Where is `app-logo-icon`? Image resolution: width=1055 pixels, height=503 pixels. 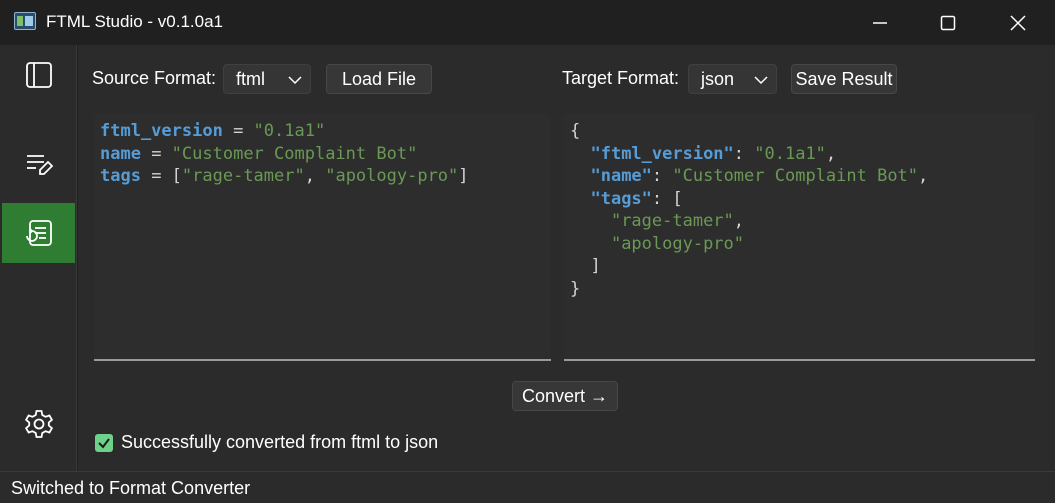 app-logo-icon is located at coordinates (25, 21).